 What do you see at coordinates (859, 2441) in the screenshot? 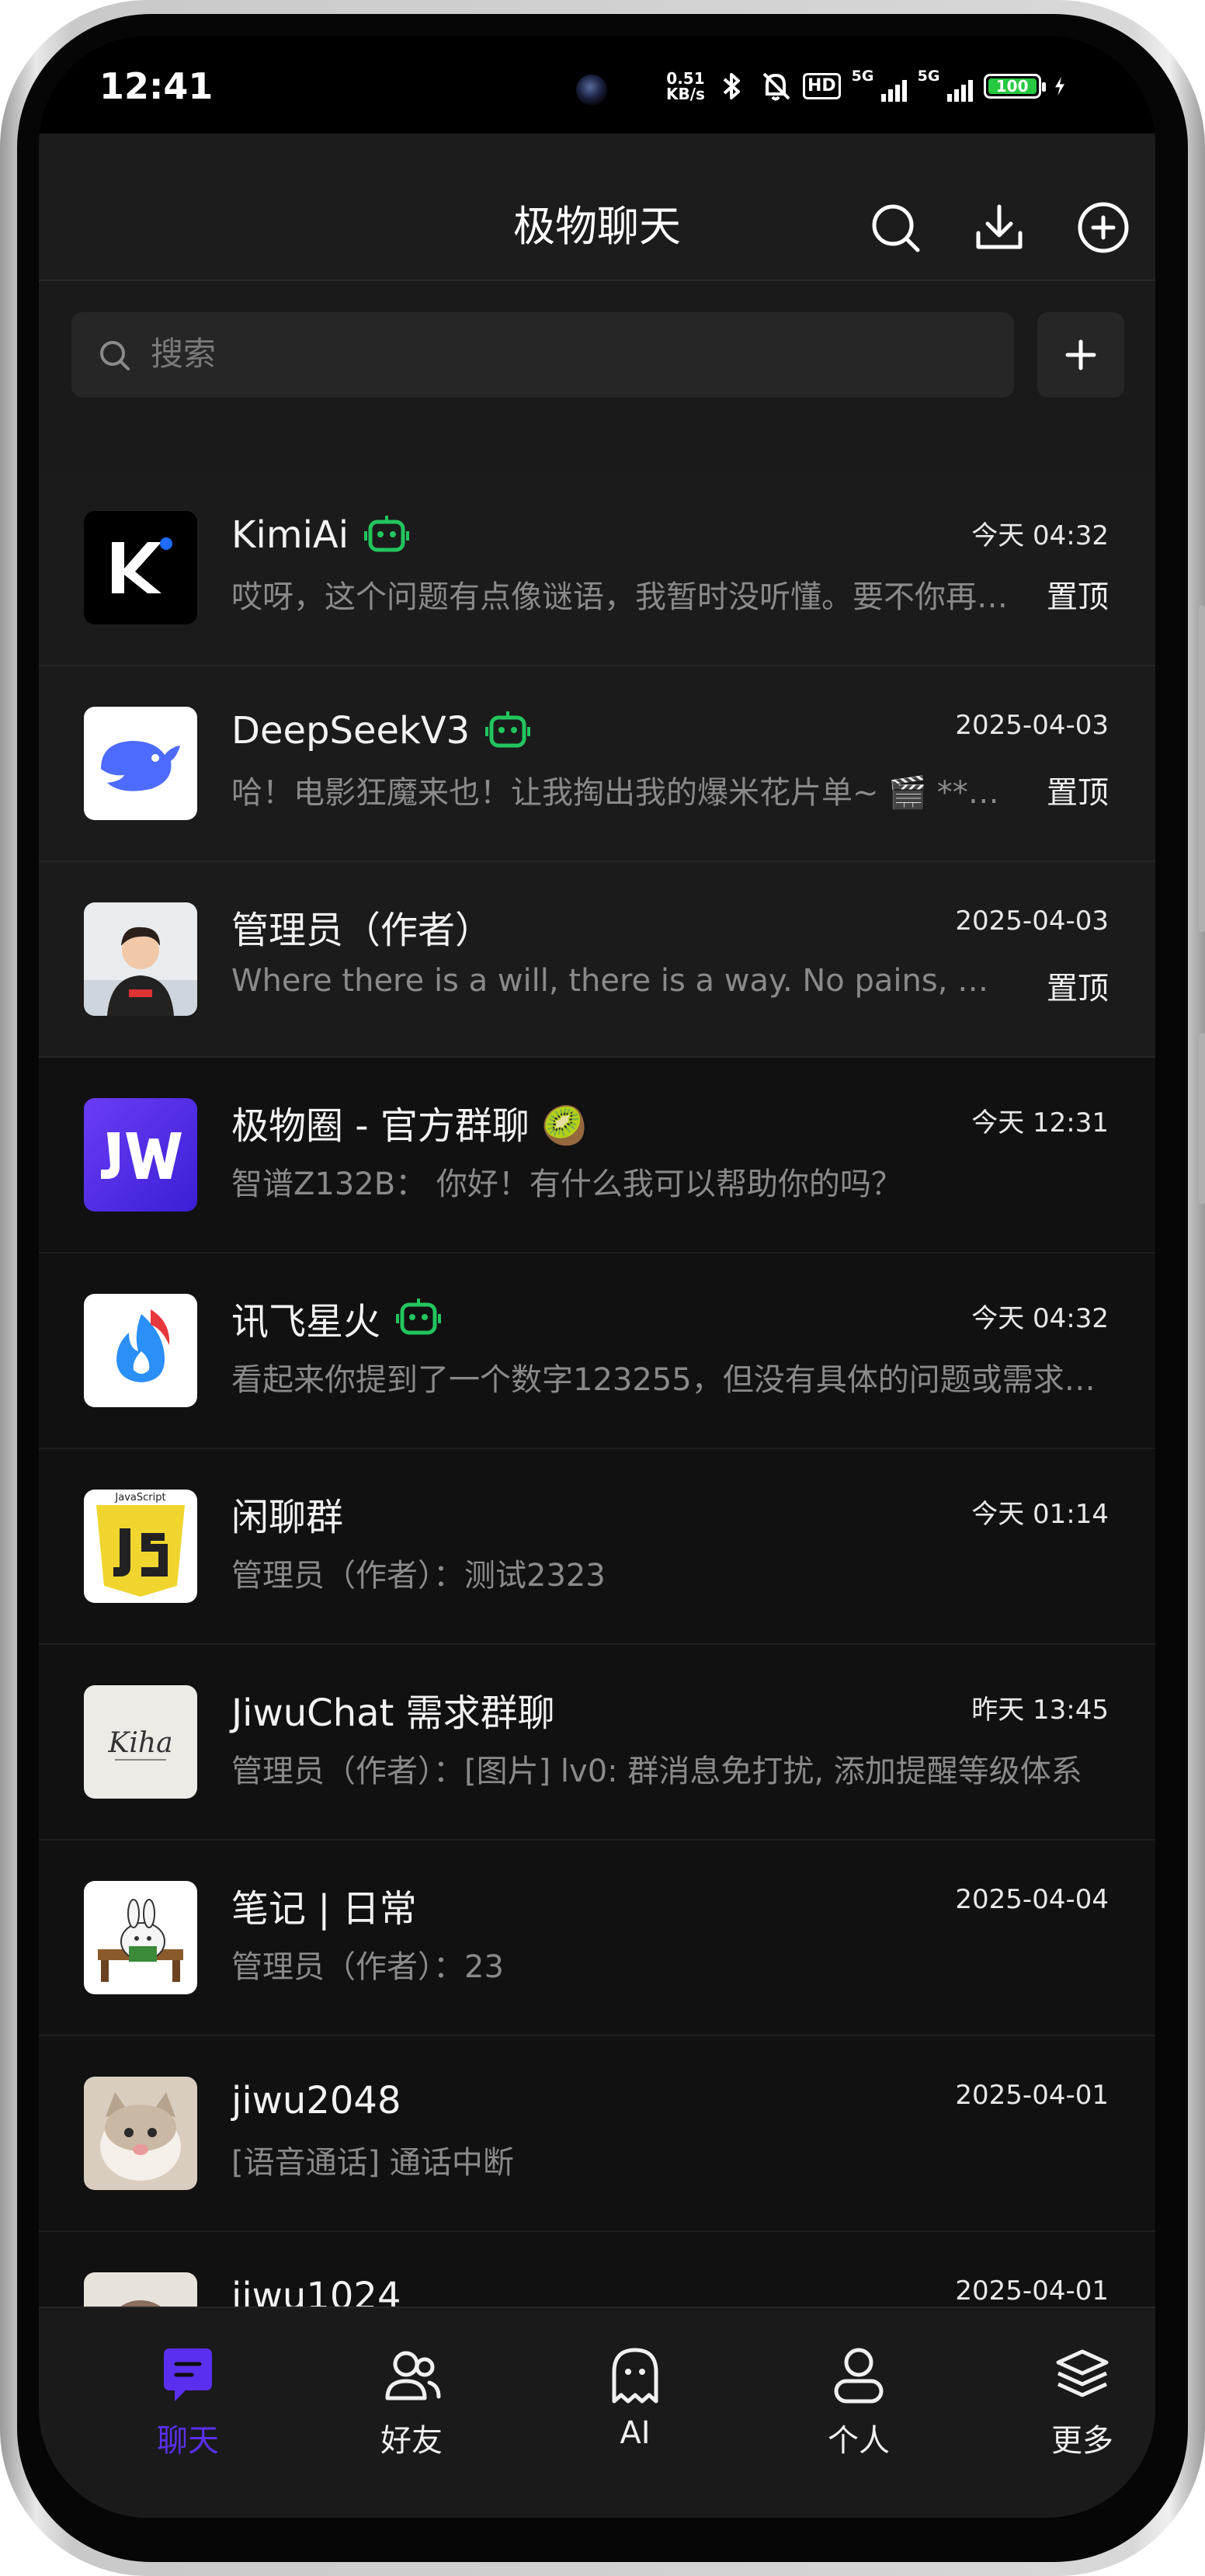
I see `nav-label: 个人` at bounding box center [859, 2441].